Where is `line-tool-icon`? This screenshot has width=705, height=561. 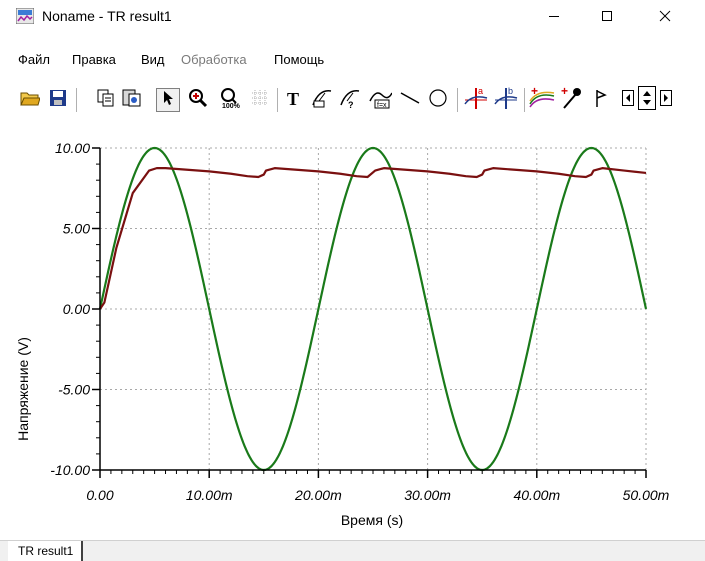
line-tool-icon is located at coordinates (410, 100).